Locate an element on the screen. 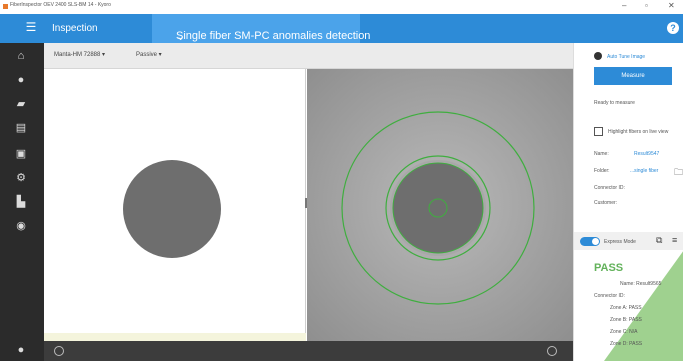 The image size is (683, 361). result-zone-a: Zone A: PASS is located at coordinates (626, 308).